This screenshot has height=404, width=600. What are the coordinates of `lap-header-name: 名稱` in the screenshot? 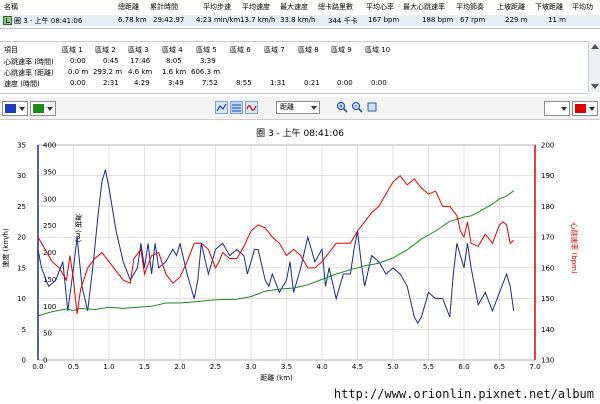 It's located at (11, 7).